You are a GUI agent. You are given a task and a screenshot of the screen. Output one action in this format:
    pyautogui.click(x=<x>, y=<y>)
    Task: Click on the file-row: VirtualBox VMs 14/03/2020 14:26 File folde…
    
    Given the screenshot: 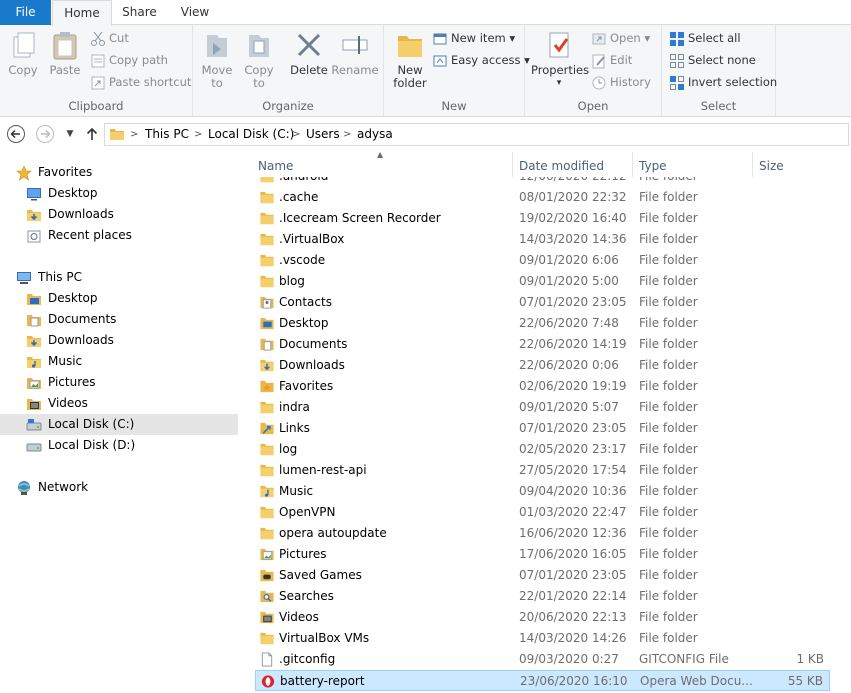 What is the action you would take?
    pyautogui.click(x=542, y=638)
    